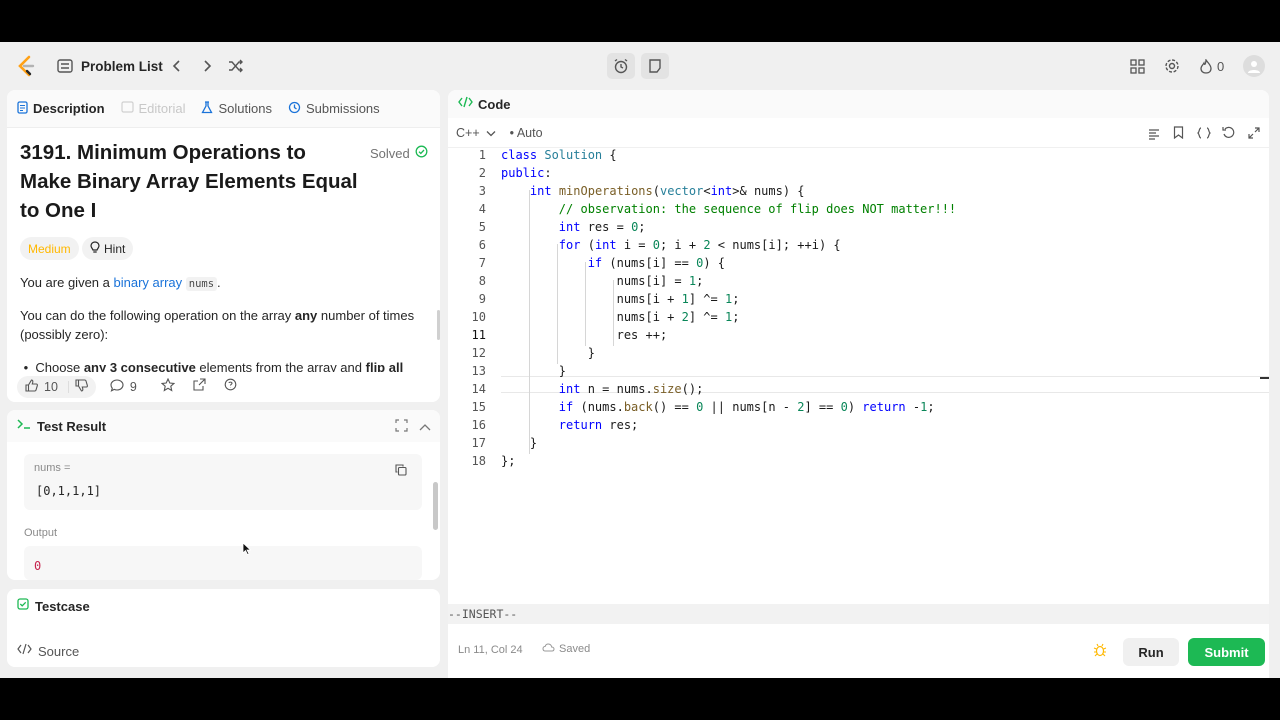 Image resolution: width=1280 pixels, height=720 pixels. I want to click on like-button: 10, so click(56, 387).